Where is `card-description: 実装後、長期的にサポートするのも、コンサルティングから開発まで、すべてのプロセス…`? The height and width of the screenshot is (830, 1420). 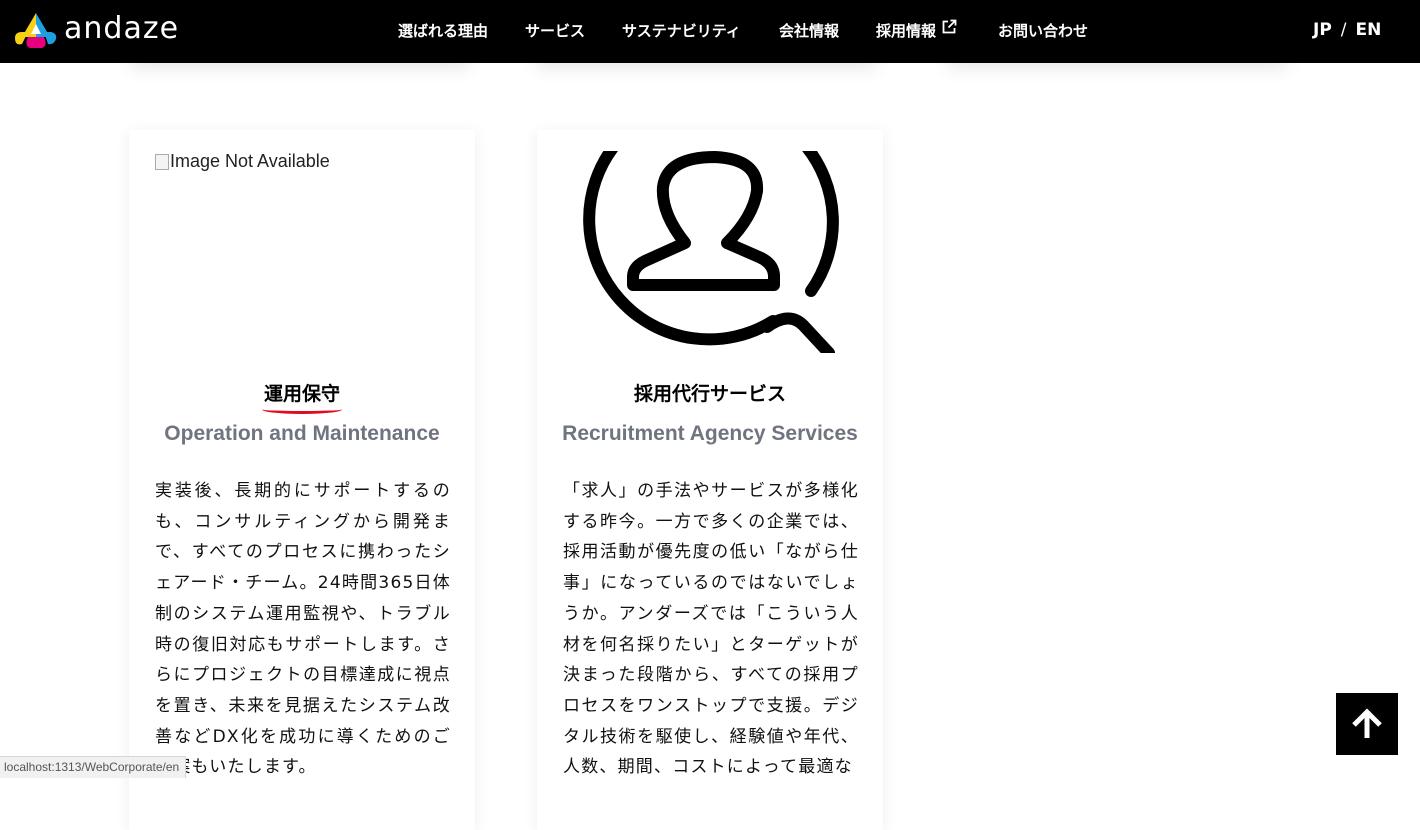
card-description: 実装後、長期的にサポートするのも、コンサルティングから開発まで、すべてのプロセス… is located at coordinates (303, 629).